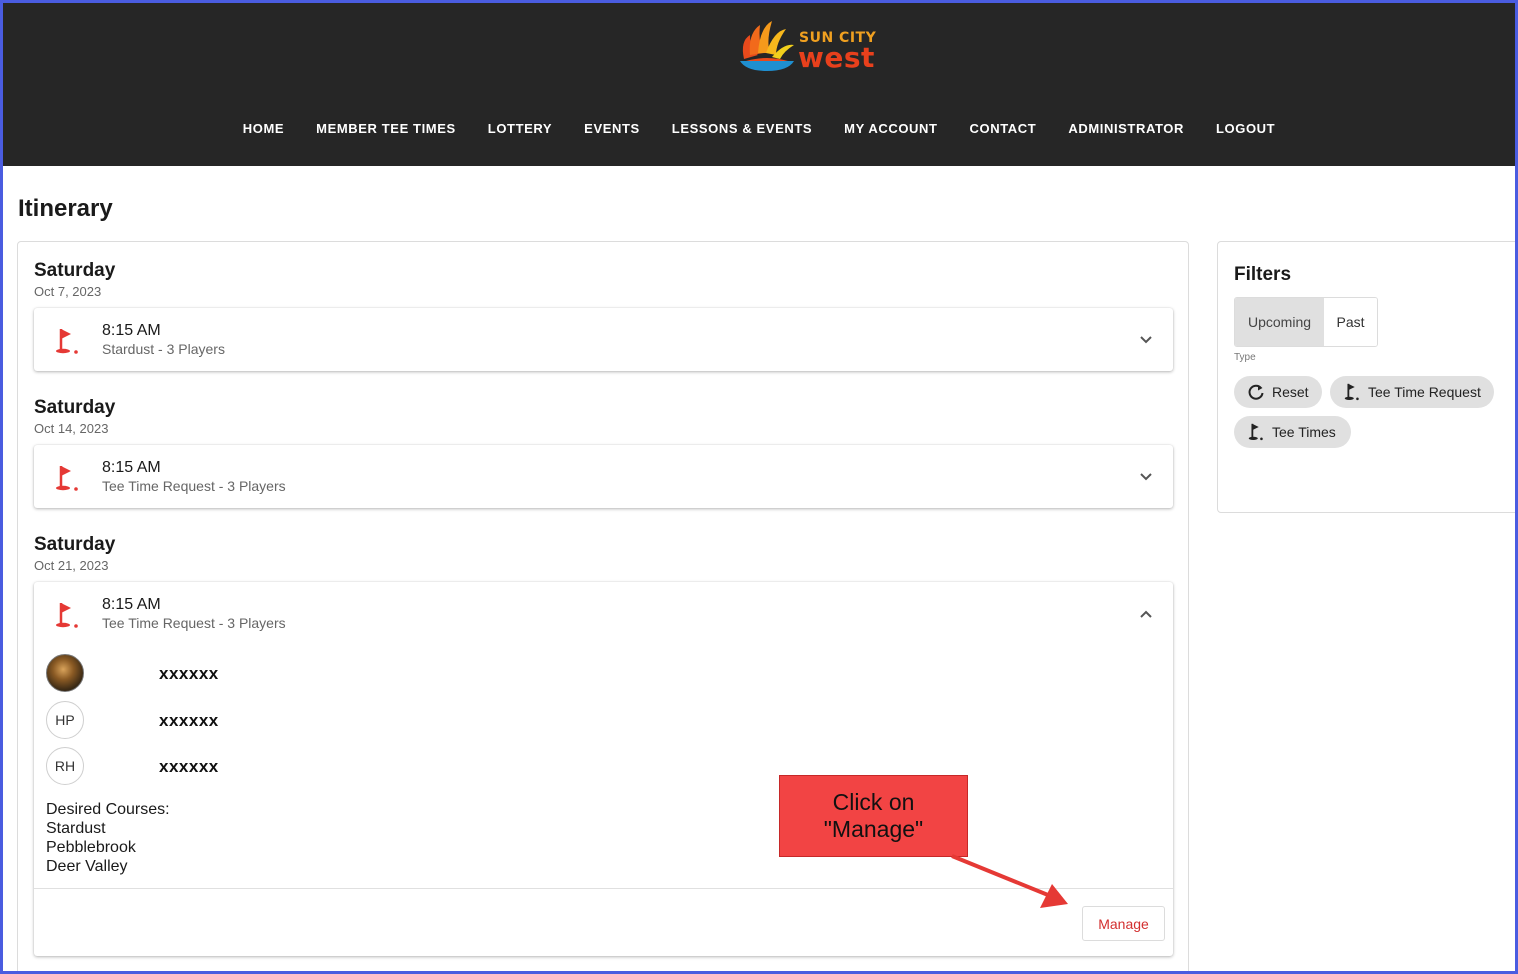  Describe the element at coordinates (246, 673) in the screenshot. I see `player-row: xxxxxx` at that location.